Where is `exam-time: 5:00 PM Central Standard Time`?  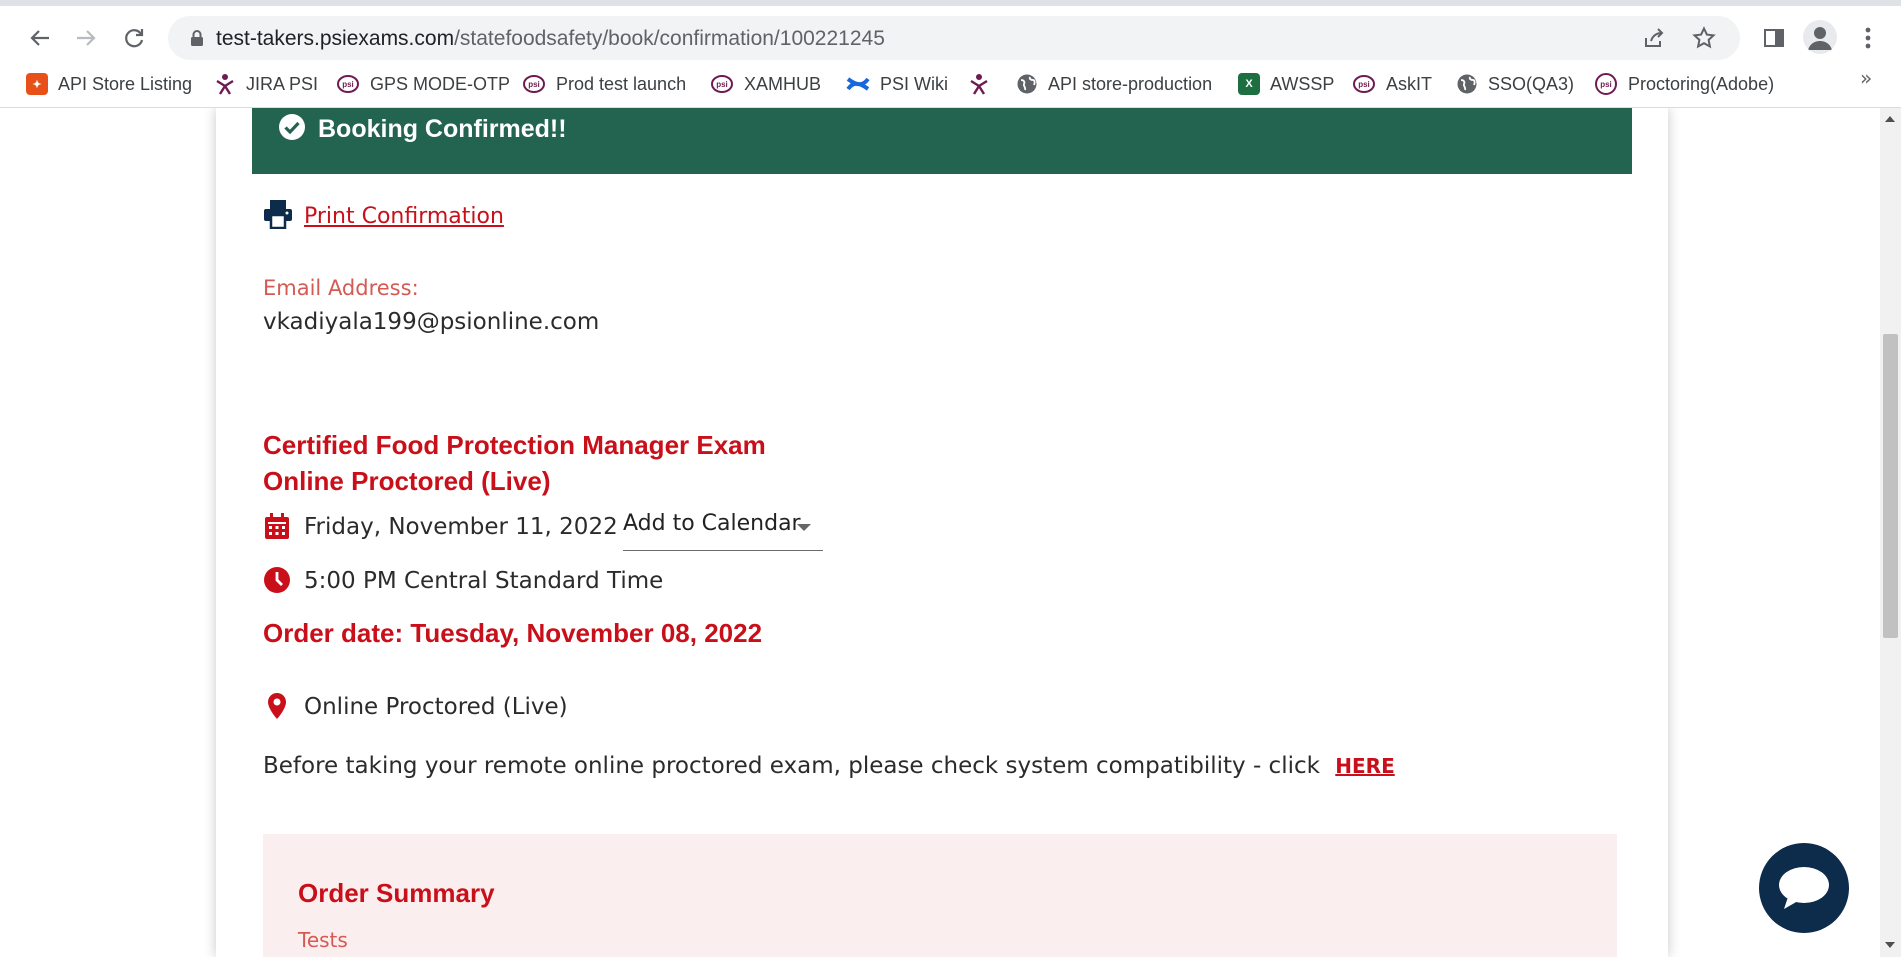
exam-time: 5:00 PM Central Standard Time is located at coordinates (484, 581).